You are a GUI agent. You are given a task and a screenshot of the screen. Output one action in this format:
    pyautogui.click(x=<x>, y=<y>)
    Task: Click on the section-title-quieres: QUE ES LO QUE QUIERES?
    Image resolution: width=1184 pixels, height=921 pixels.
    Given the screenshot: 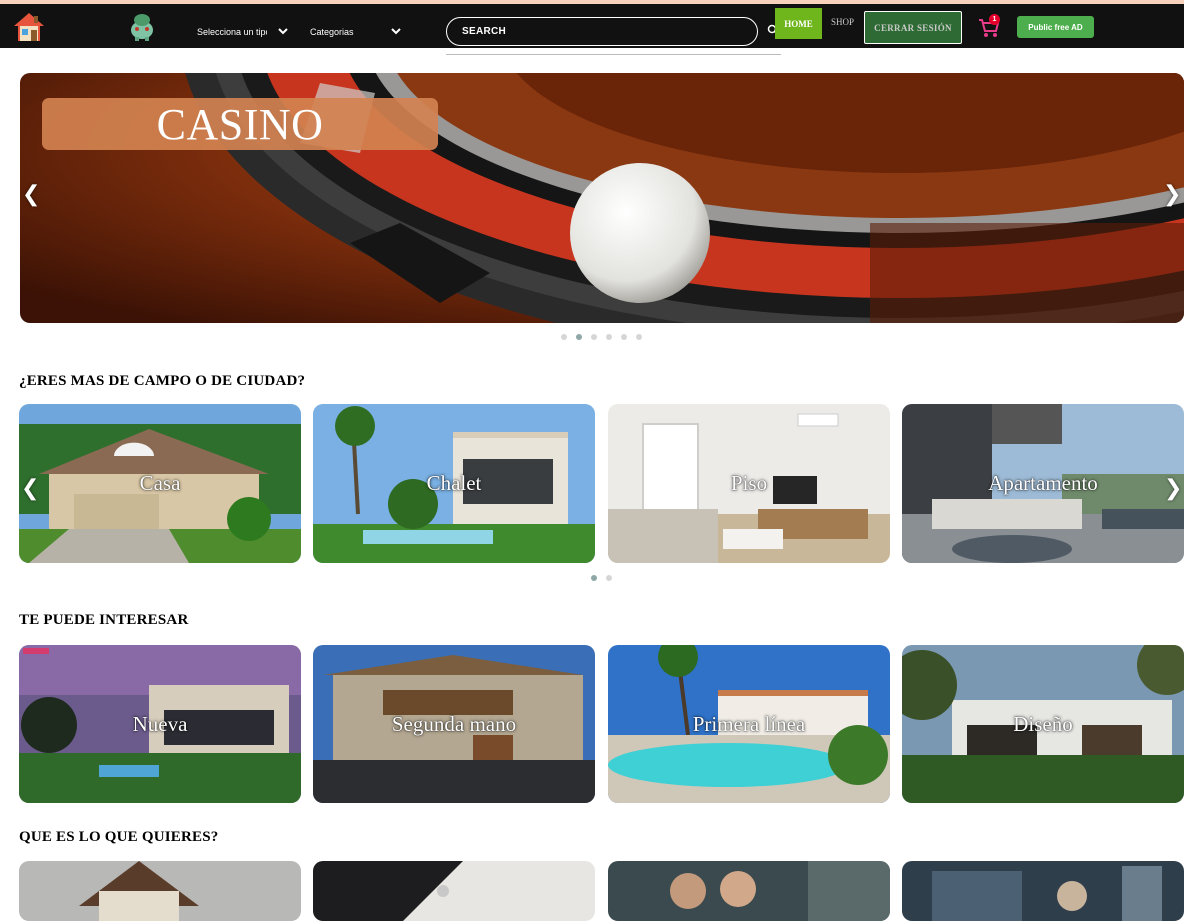 What is the action you would take?
    pyautogui.click(x=119, y=837)
    